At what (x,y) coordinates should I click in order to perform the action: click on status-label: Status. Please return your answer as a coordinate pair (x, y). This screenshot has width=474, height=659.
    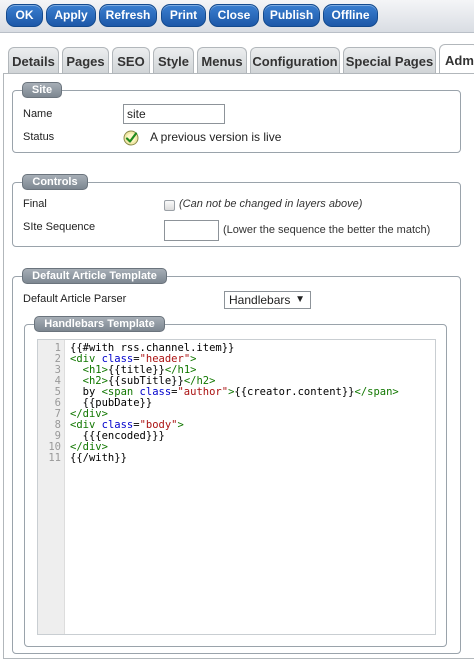
    Looking at the image, I should click on (39, 137).